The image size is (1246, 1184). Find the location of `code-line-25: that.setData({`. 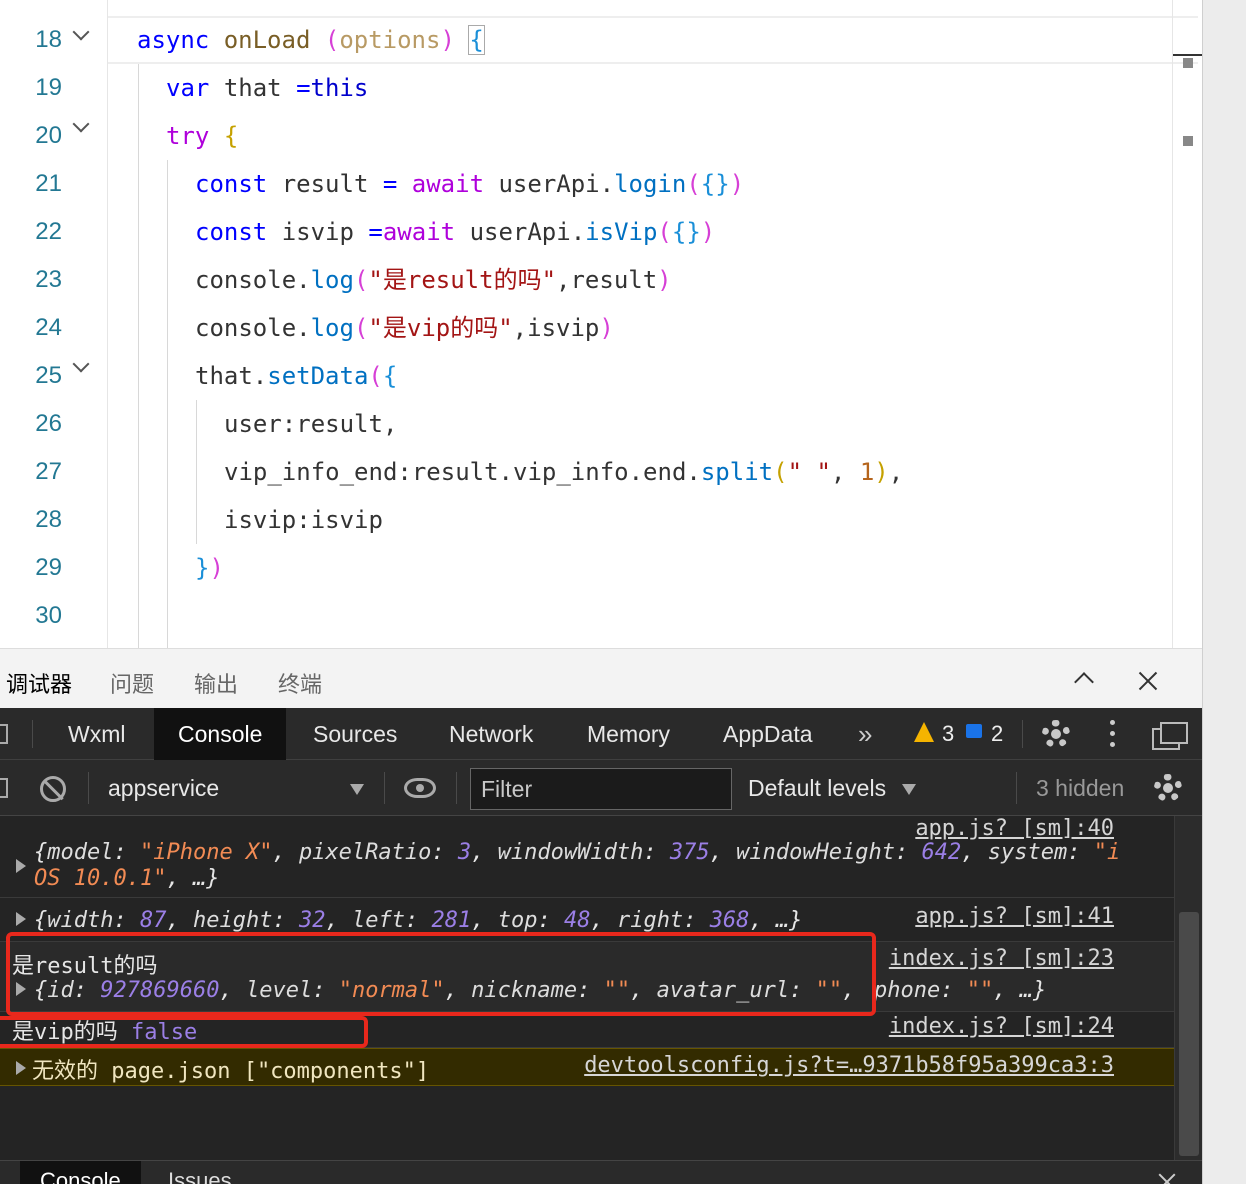

code-line-25: that.setData({ is located at coordinates (296, 376).